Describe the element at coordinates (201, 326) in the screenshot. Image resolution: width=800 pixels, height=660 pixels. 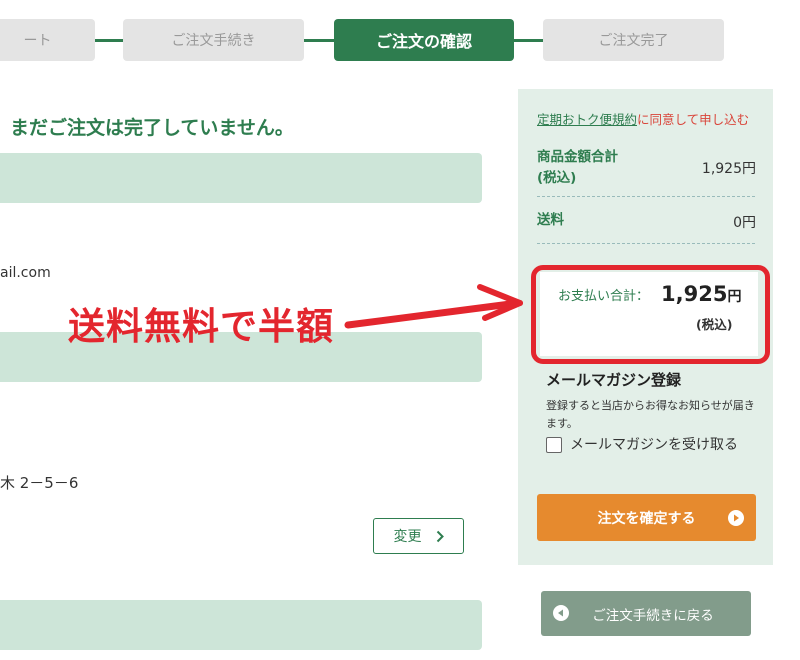
I see `annotation-text: 送料無料で半額` at that location.